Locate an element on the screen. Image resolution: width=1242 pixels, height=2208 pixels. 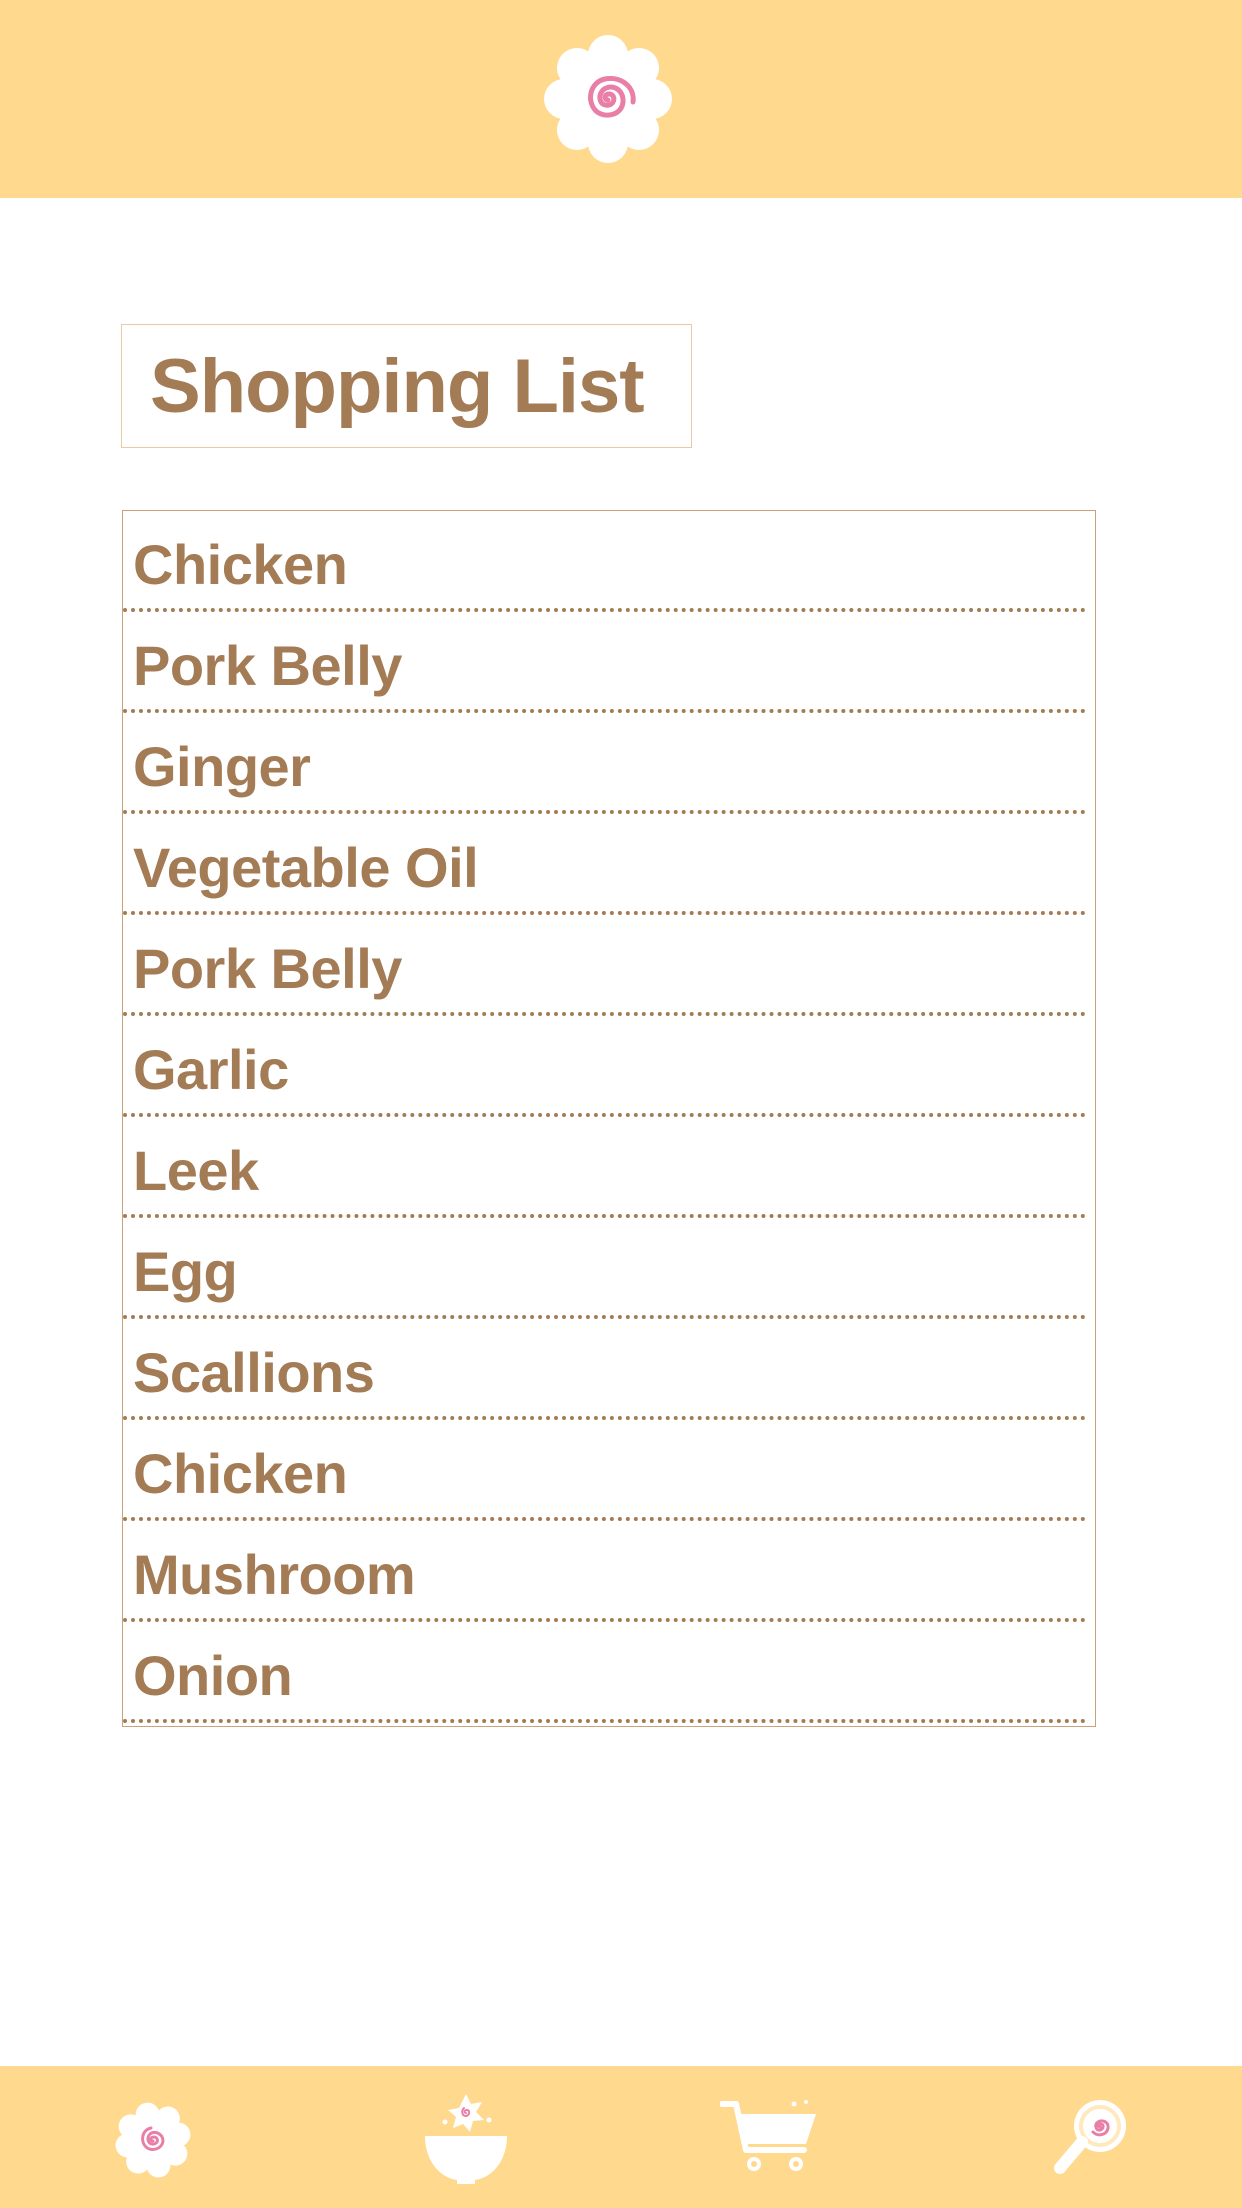
shopping-cart-icon is located at coordinates (768, 2135).